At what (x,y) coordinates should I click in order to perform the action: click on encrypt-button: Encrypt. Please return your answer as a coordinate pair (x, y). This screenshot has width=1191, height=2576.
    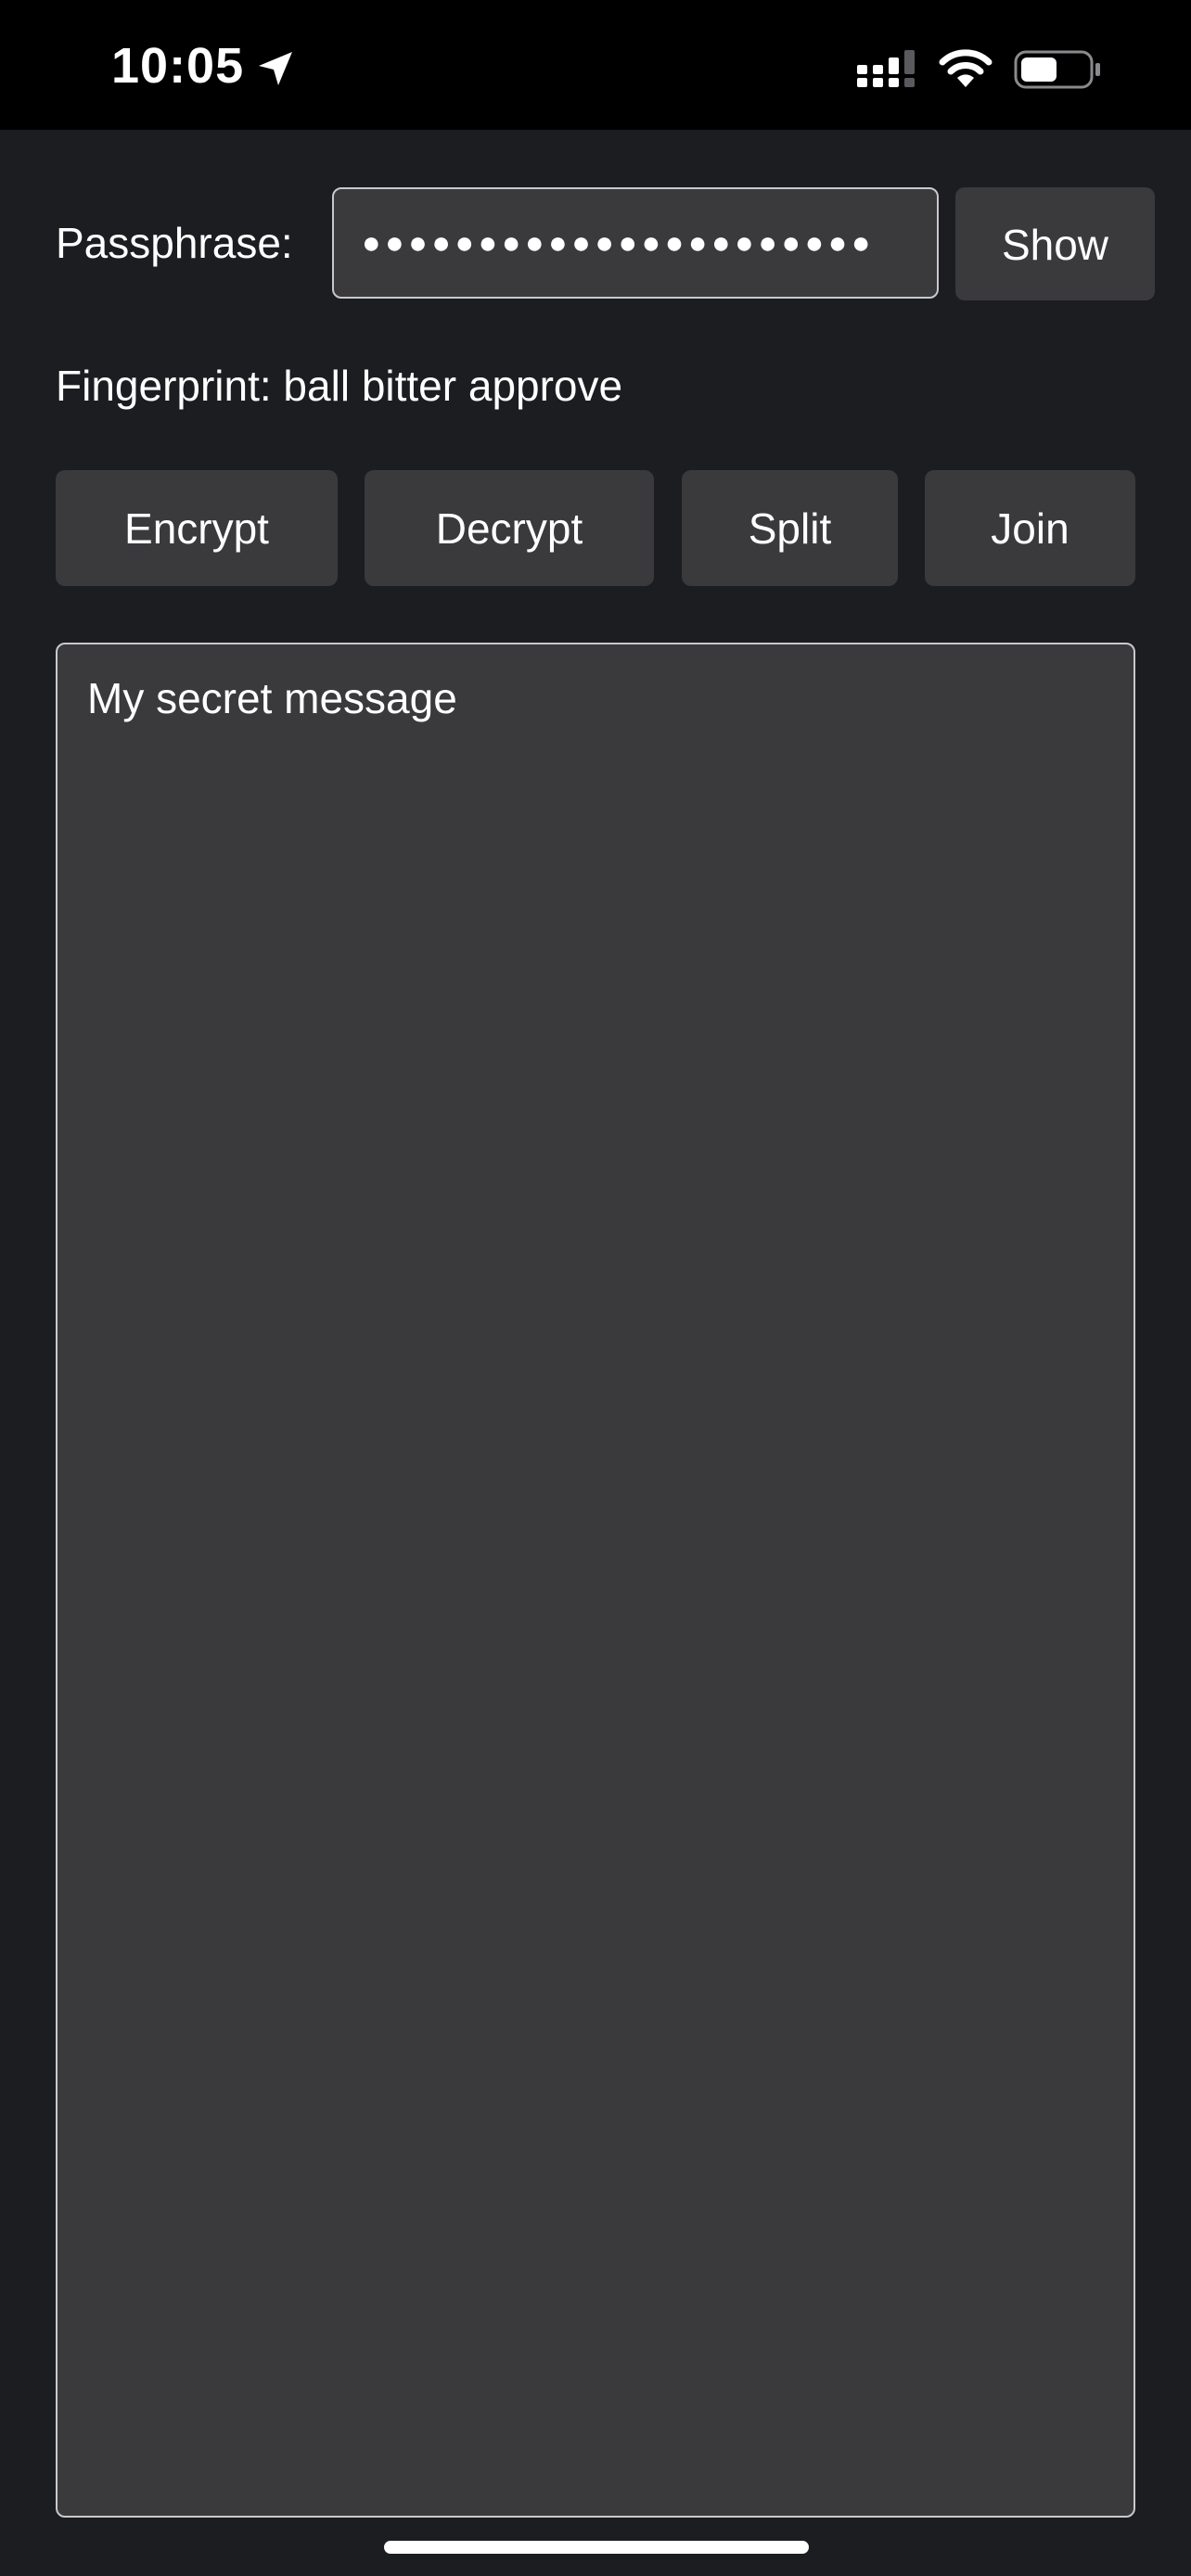
    Looking at the image, I should click on (197, 528).